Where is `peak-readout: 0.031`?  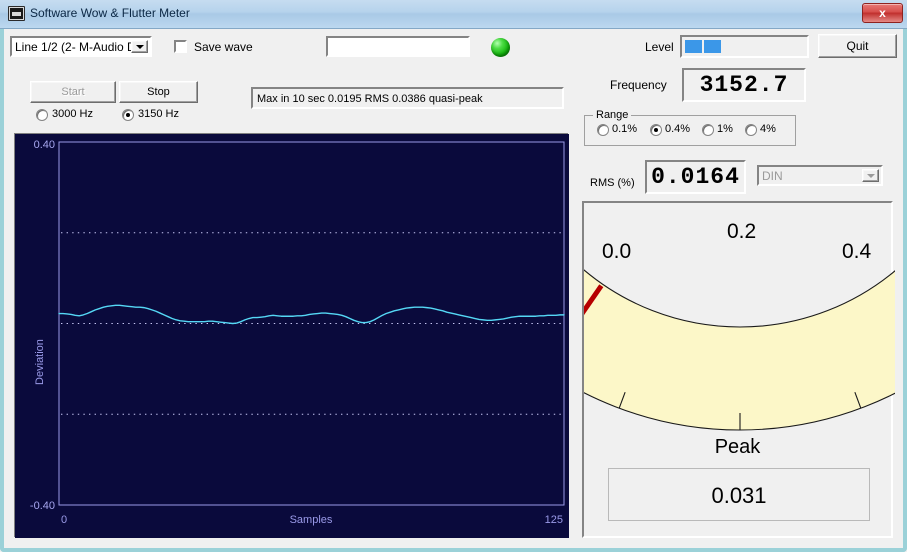 peak-readout: 0.031 is located at coordinates (739, 494).